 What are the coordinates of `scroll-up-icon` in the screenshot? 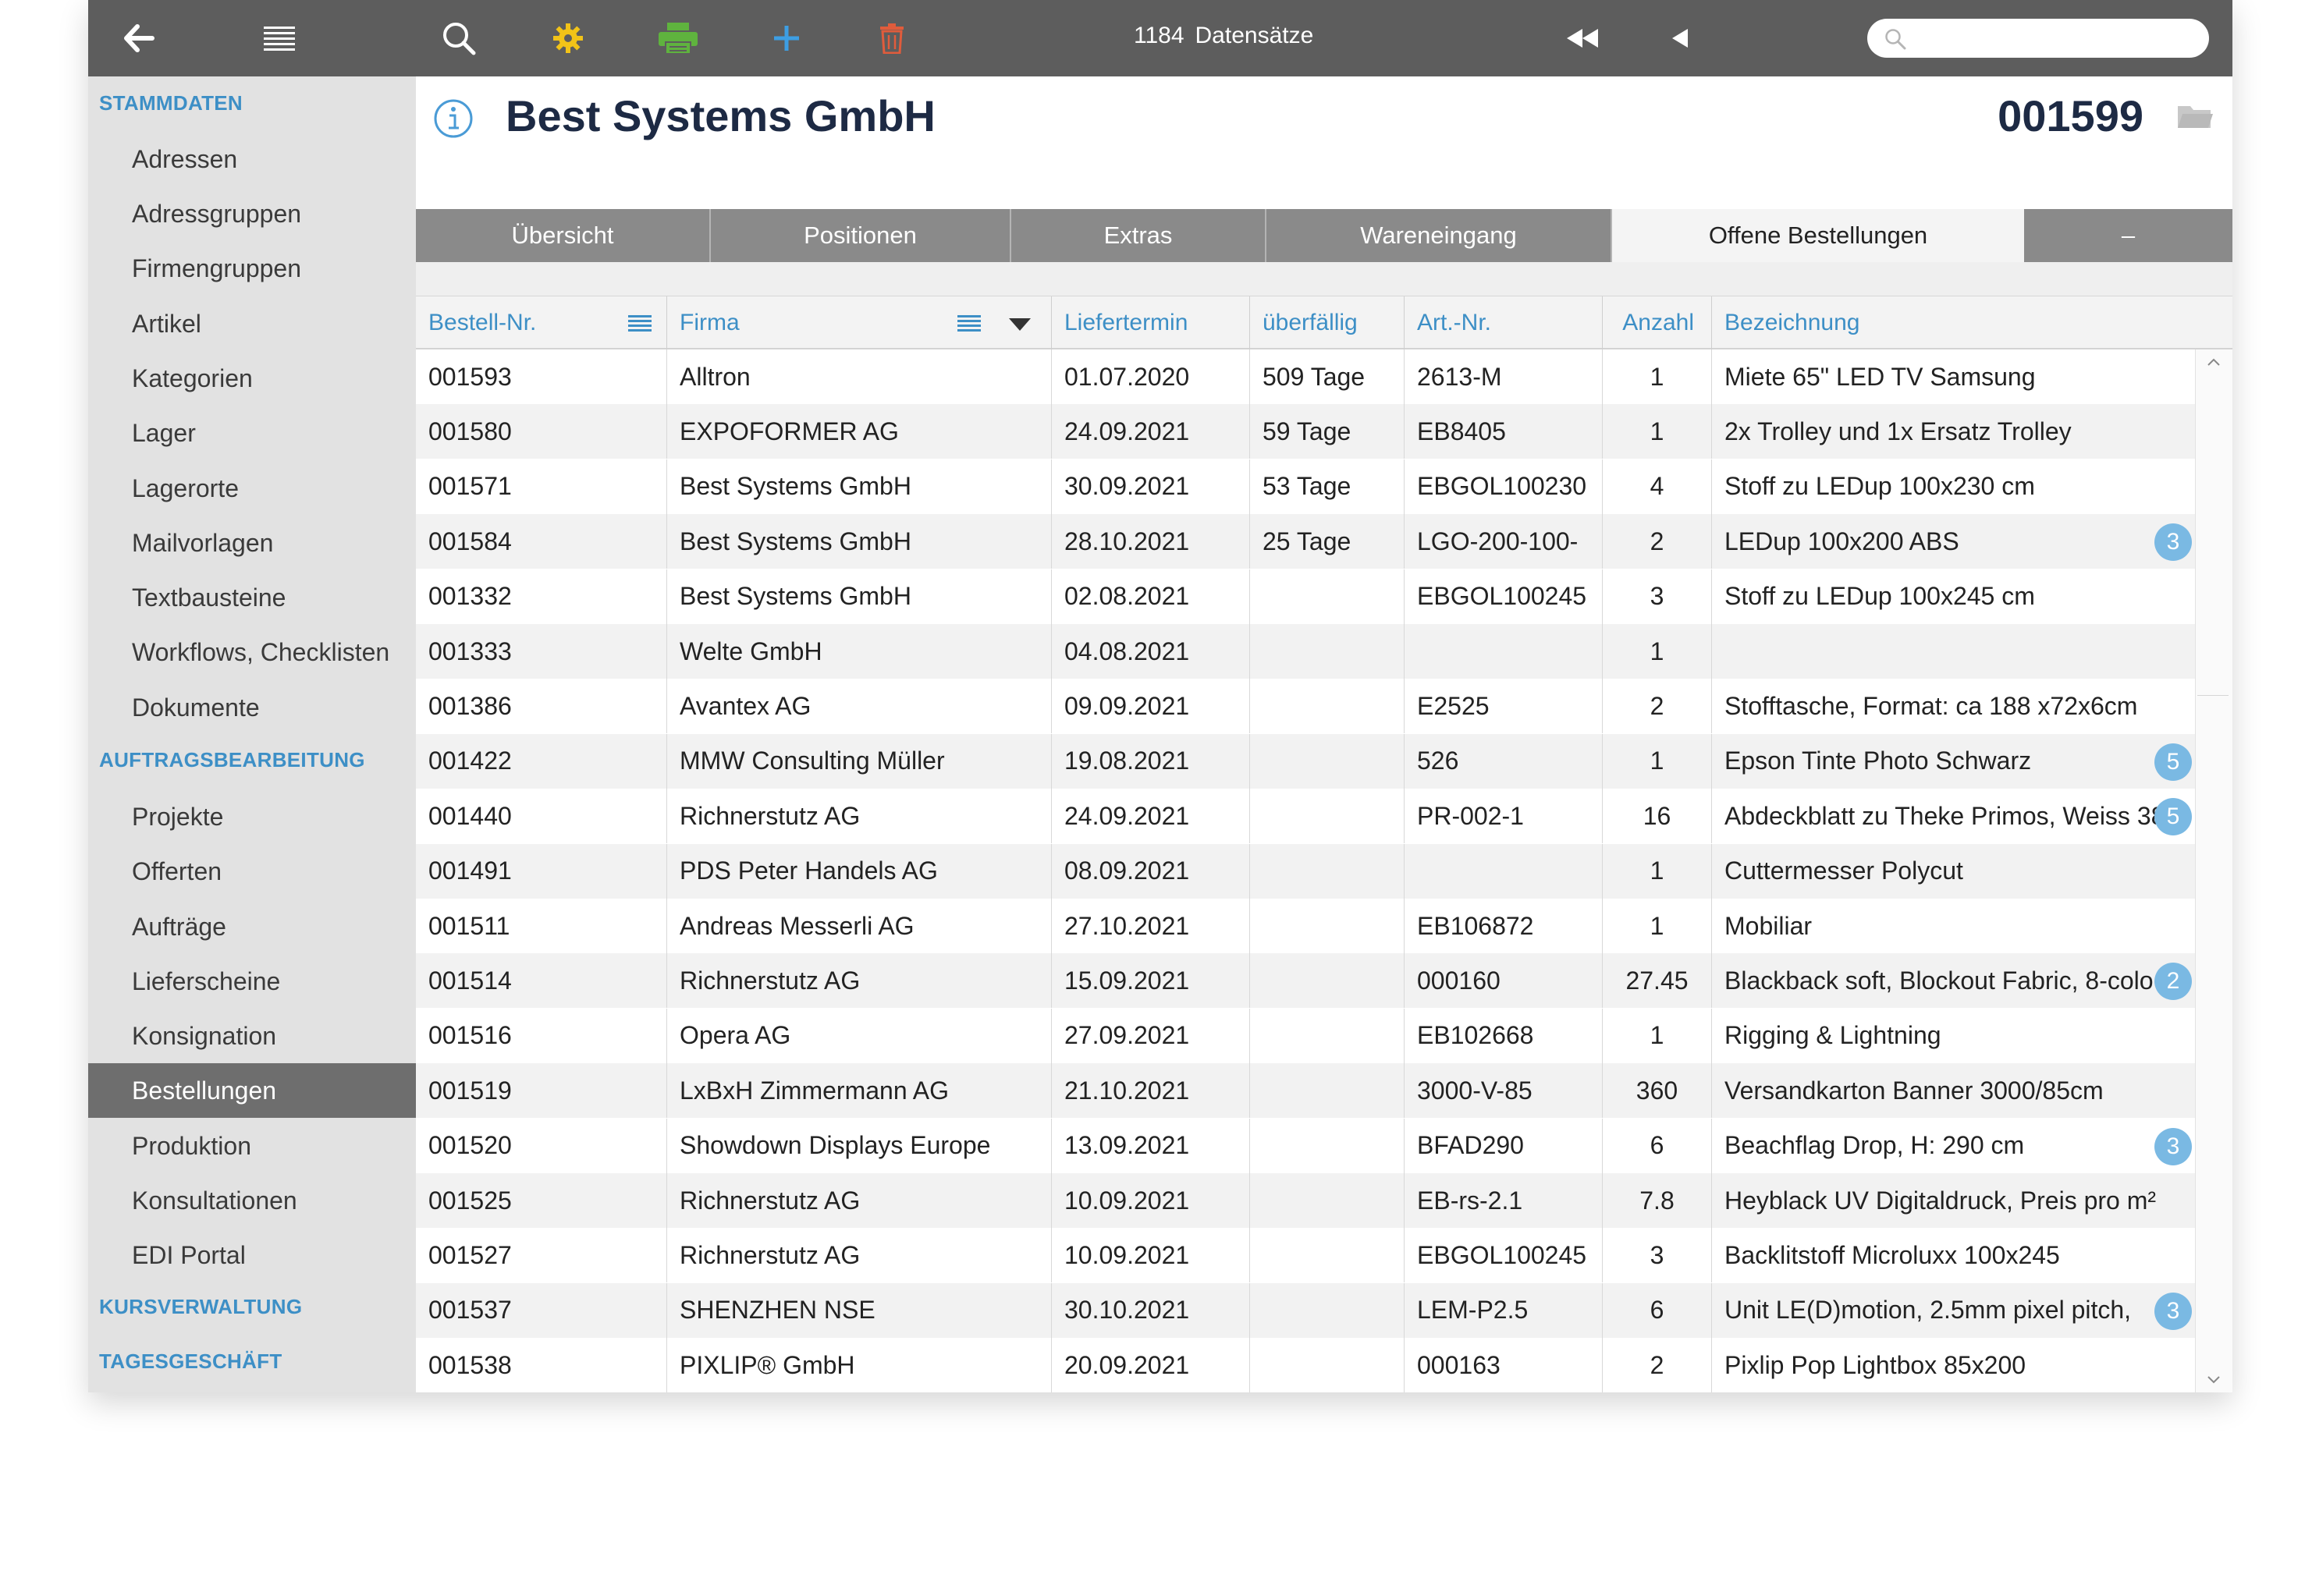 It's located at (2214, 362).